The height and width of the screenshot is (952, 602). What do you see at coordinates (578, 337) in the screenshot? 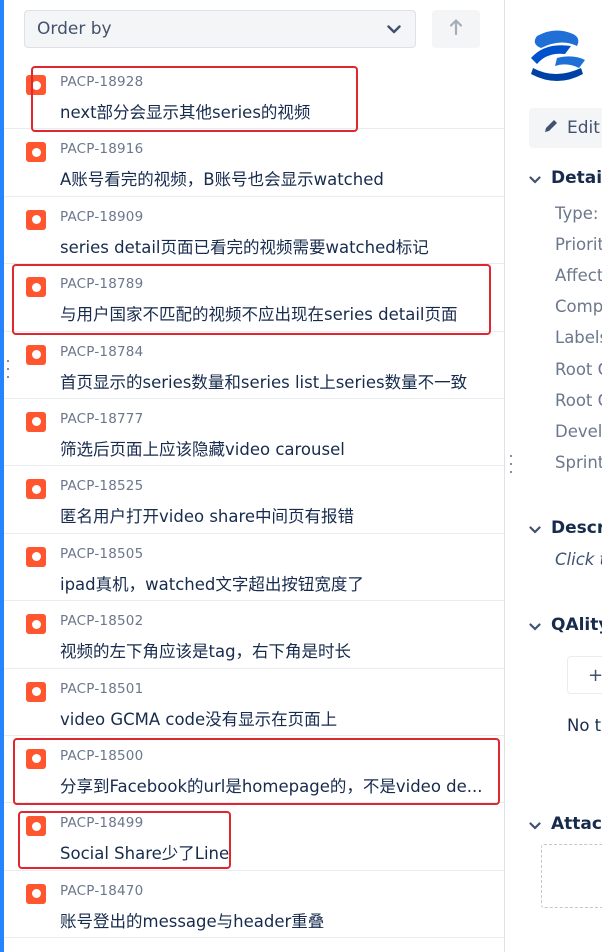
I see `field-label-labels: Labels:` at bounding box center [578, 337].